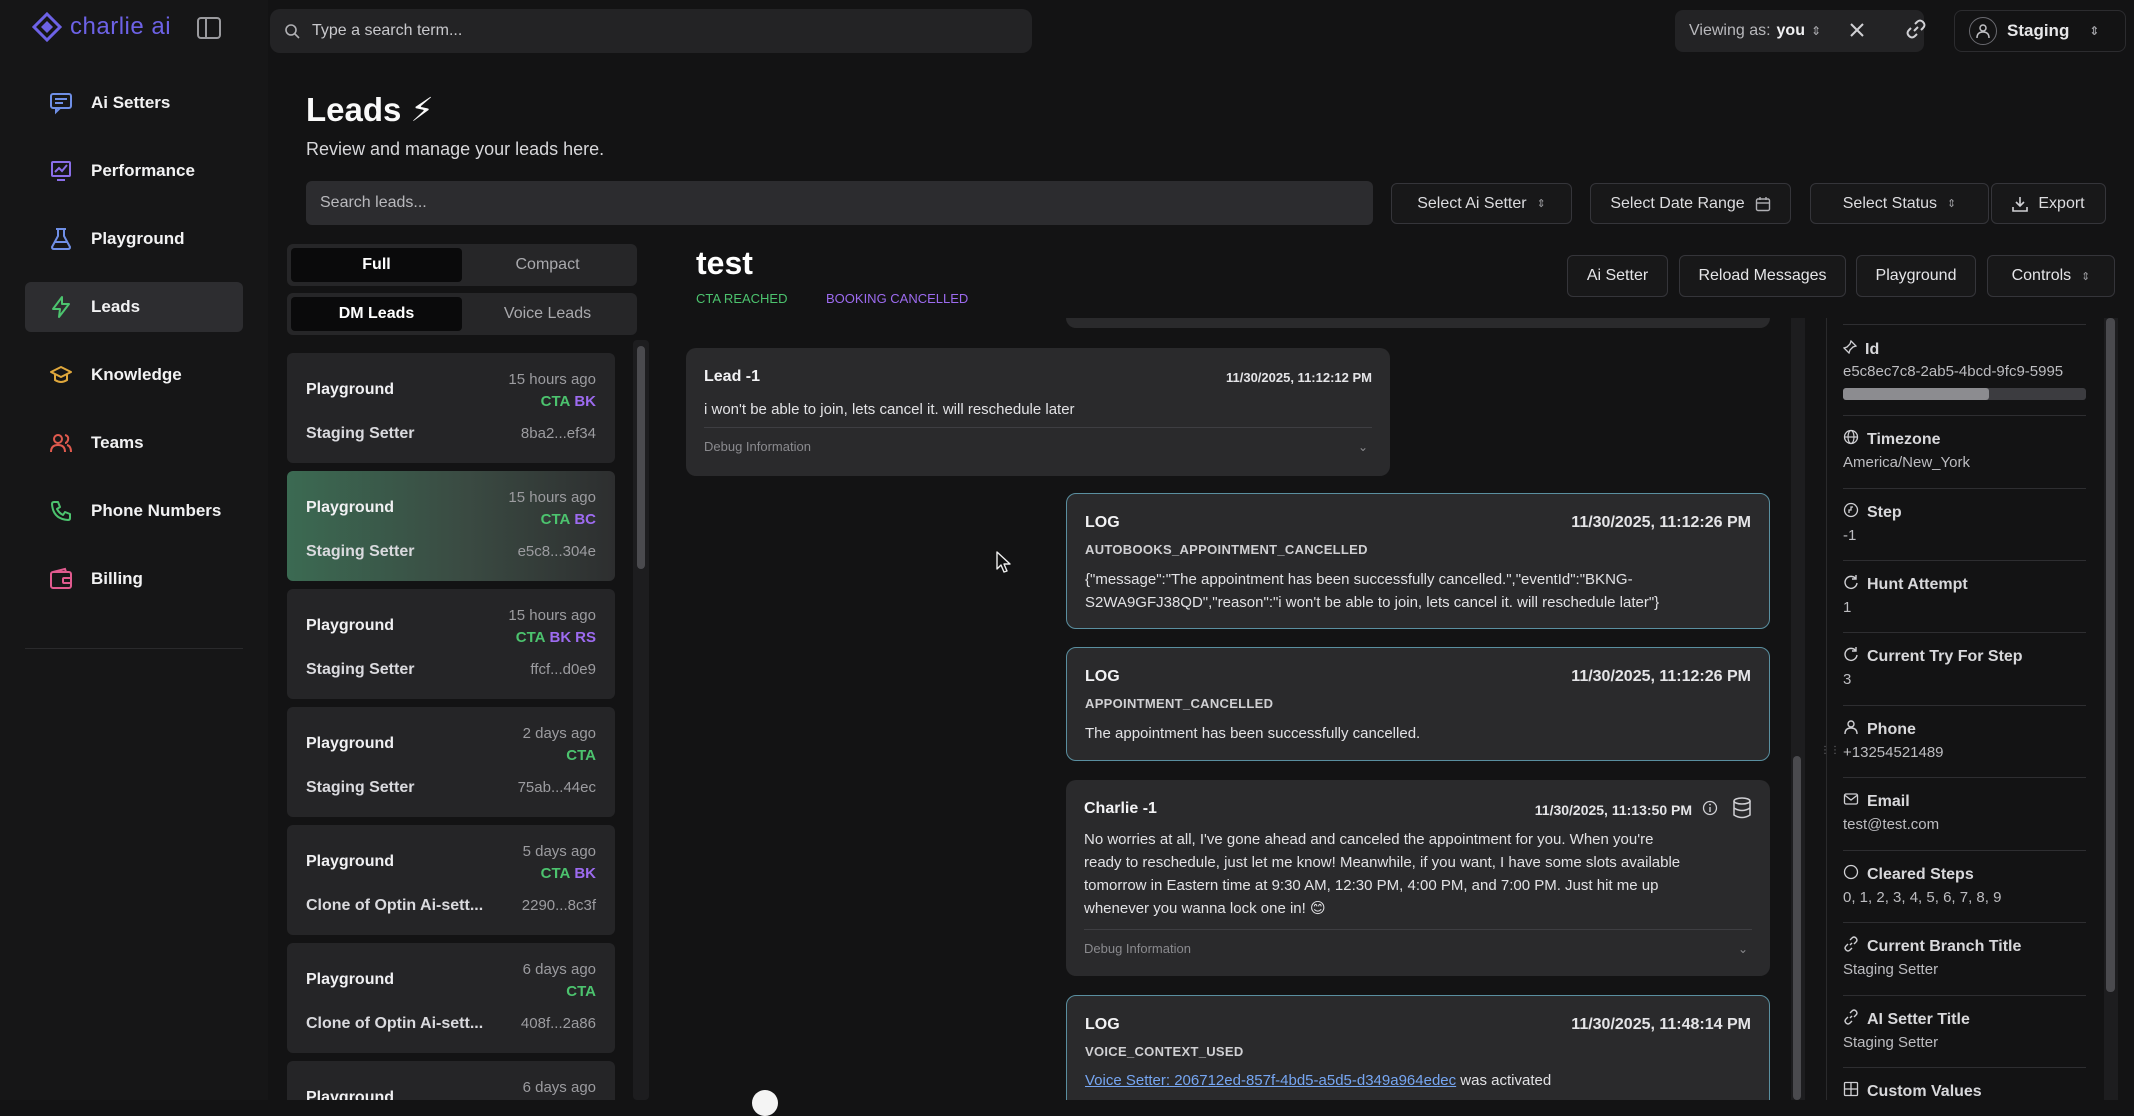 The width and height of the screenshot is (2134, 1116). I want to click on logo-icon, so click(47, 27).